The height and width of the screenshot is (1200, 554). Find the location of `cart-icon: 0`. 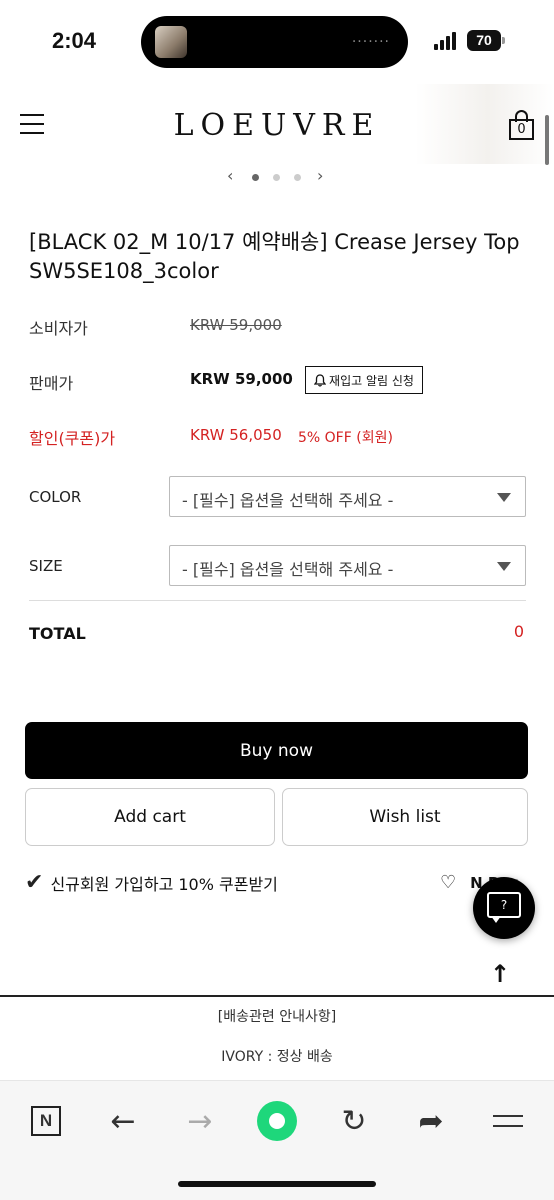

cart-icon: 0 is located at coordinates (521, 125).